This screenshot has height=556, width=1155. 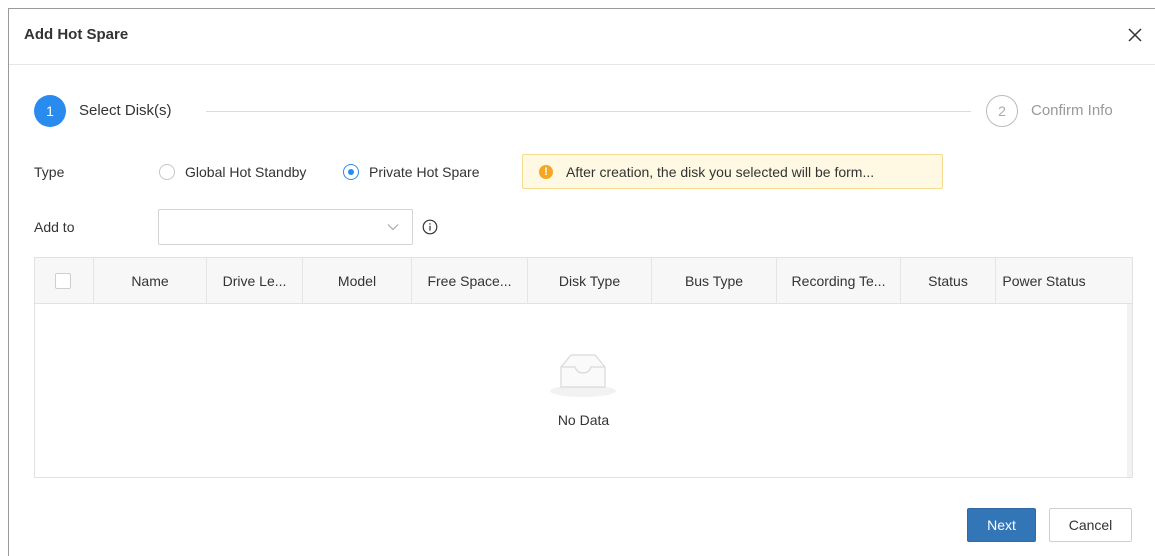 I want to click on select-all-checkbox, so click(x=63, y=281).